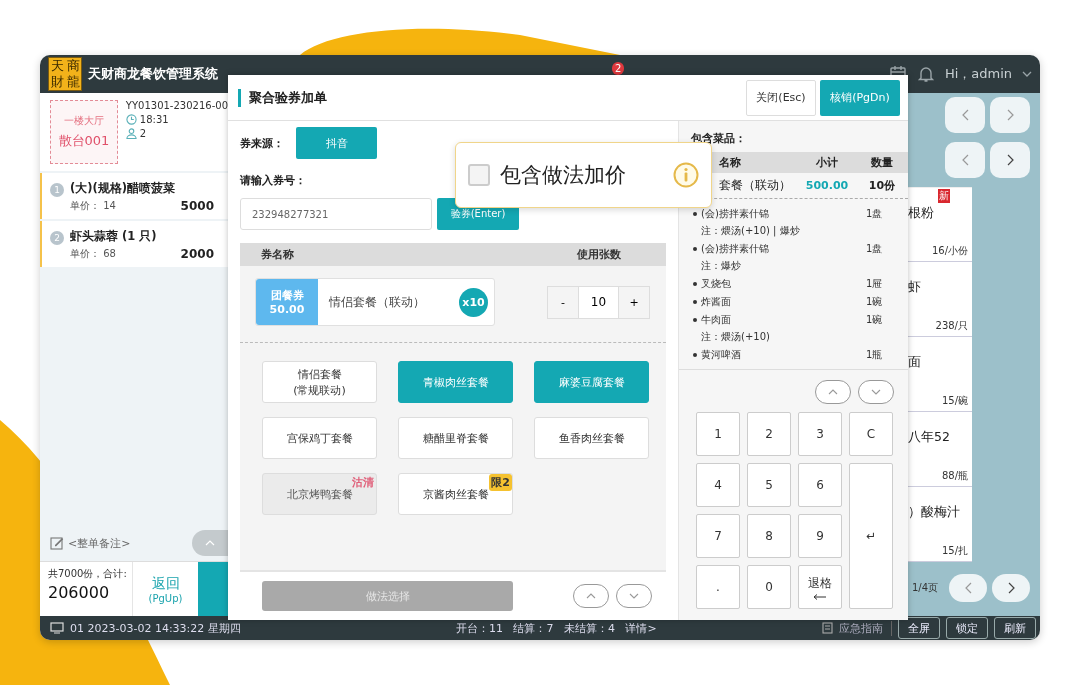  What do you see at coordinates (556, 628) in the screenshot?
I see `table-stats: 开台：11 结算：7 未结算：4 详情>` at bounding box center [556, 628].